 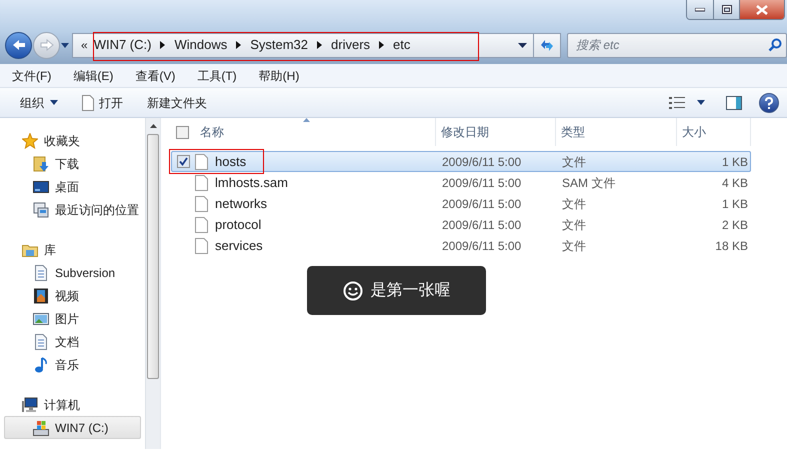 I want to click on file-size: 2 KB, so click(x=735, y=225).